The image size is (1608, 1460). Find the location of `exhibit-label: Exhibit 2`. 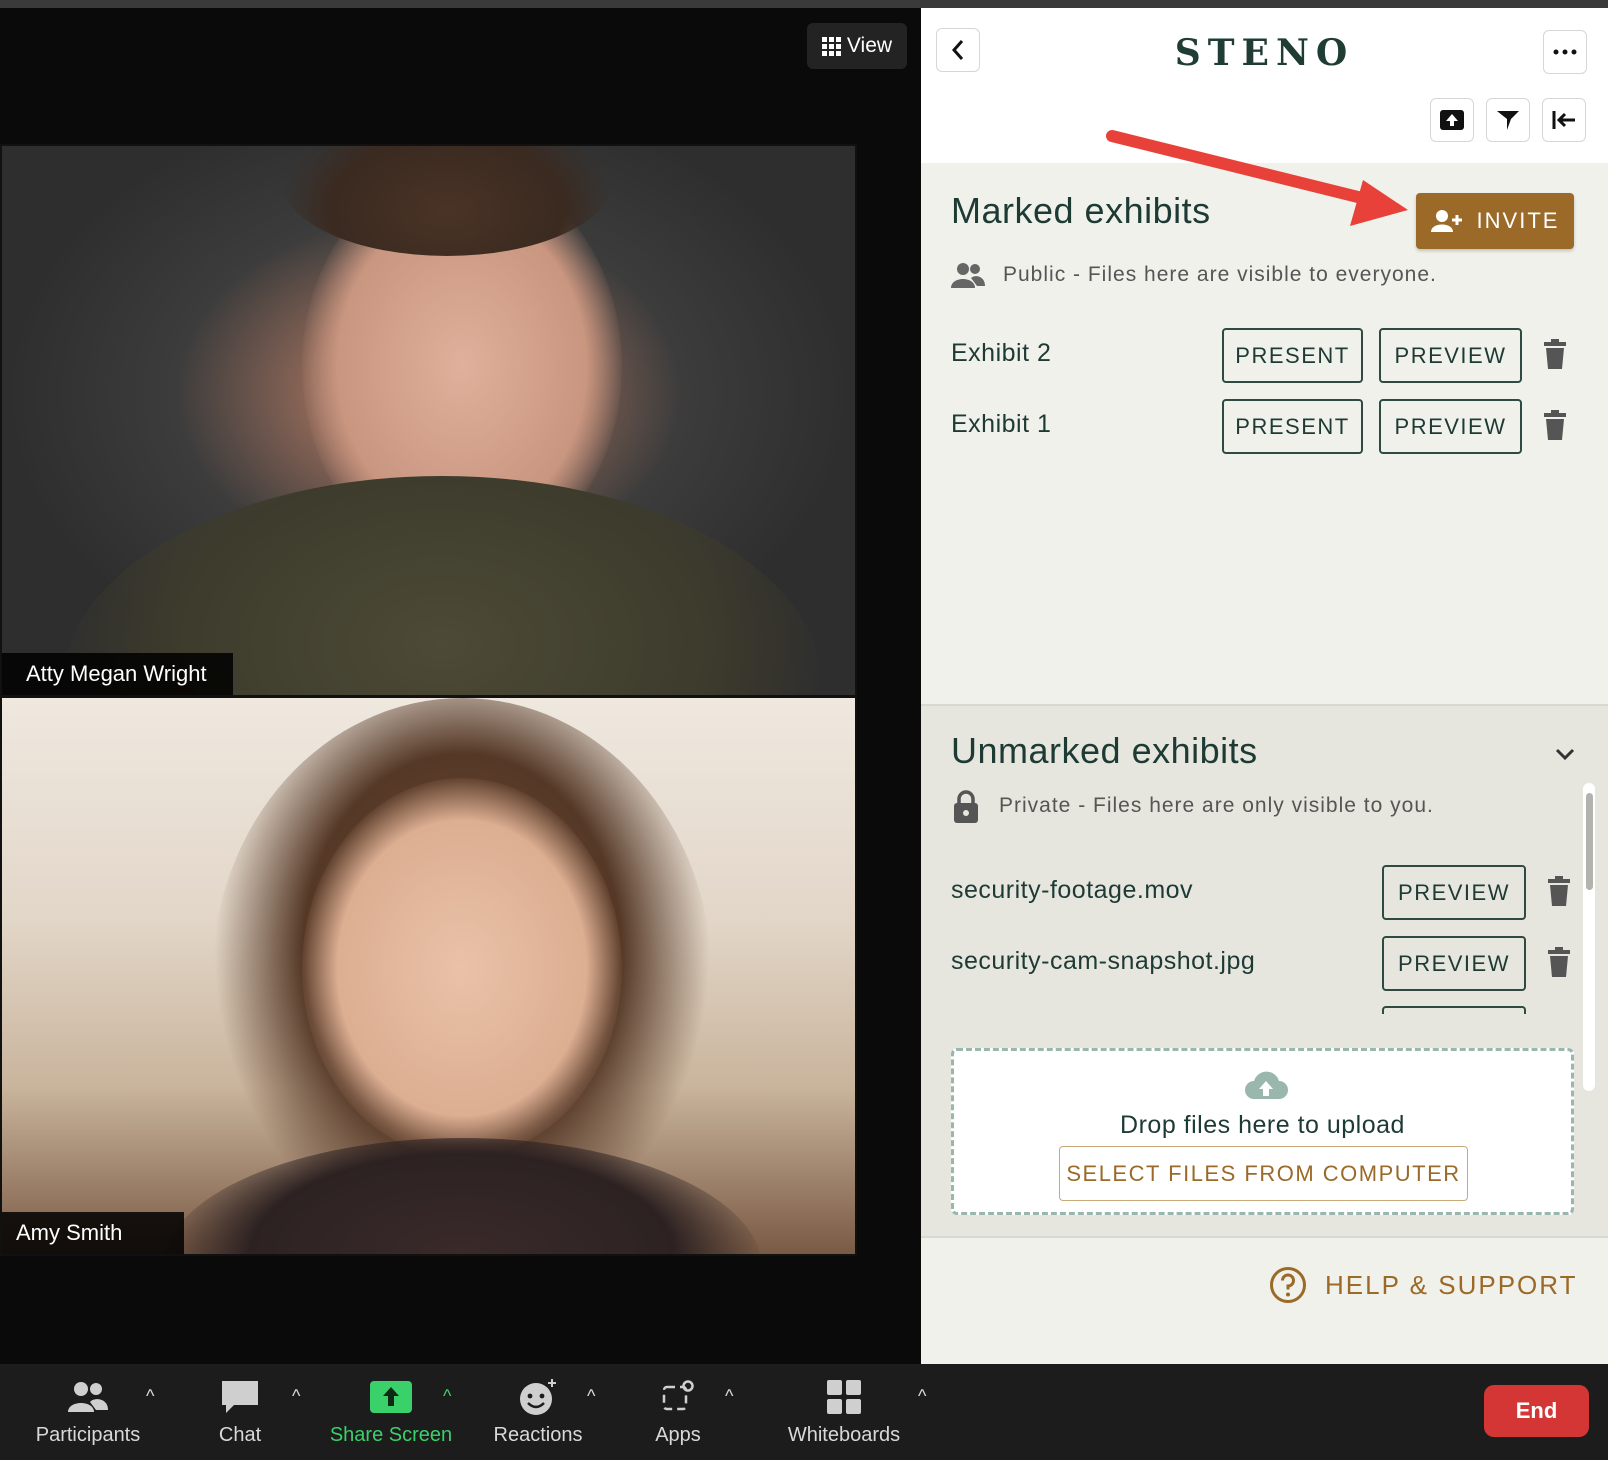

exhibit-label: Exhibit 2 is located at coordinates (1001, 353).